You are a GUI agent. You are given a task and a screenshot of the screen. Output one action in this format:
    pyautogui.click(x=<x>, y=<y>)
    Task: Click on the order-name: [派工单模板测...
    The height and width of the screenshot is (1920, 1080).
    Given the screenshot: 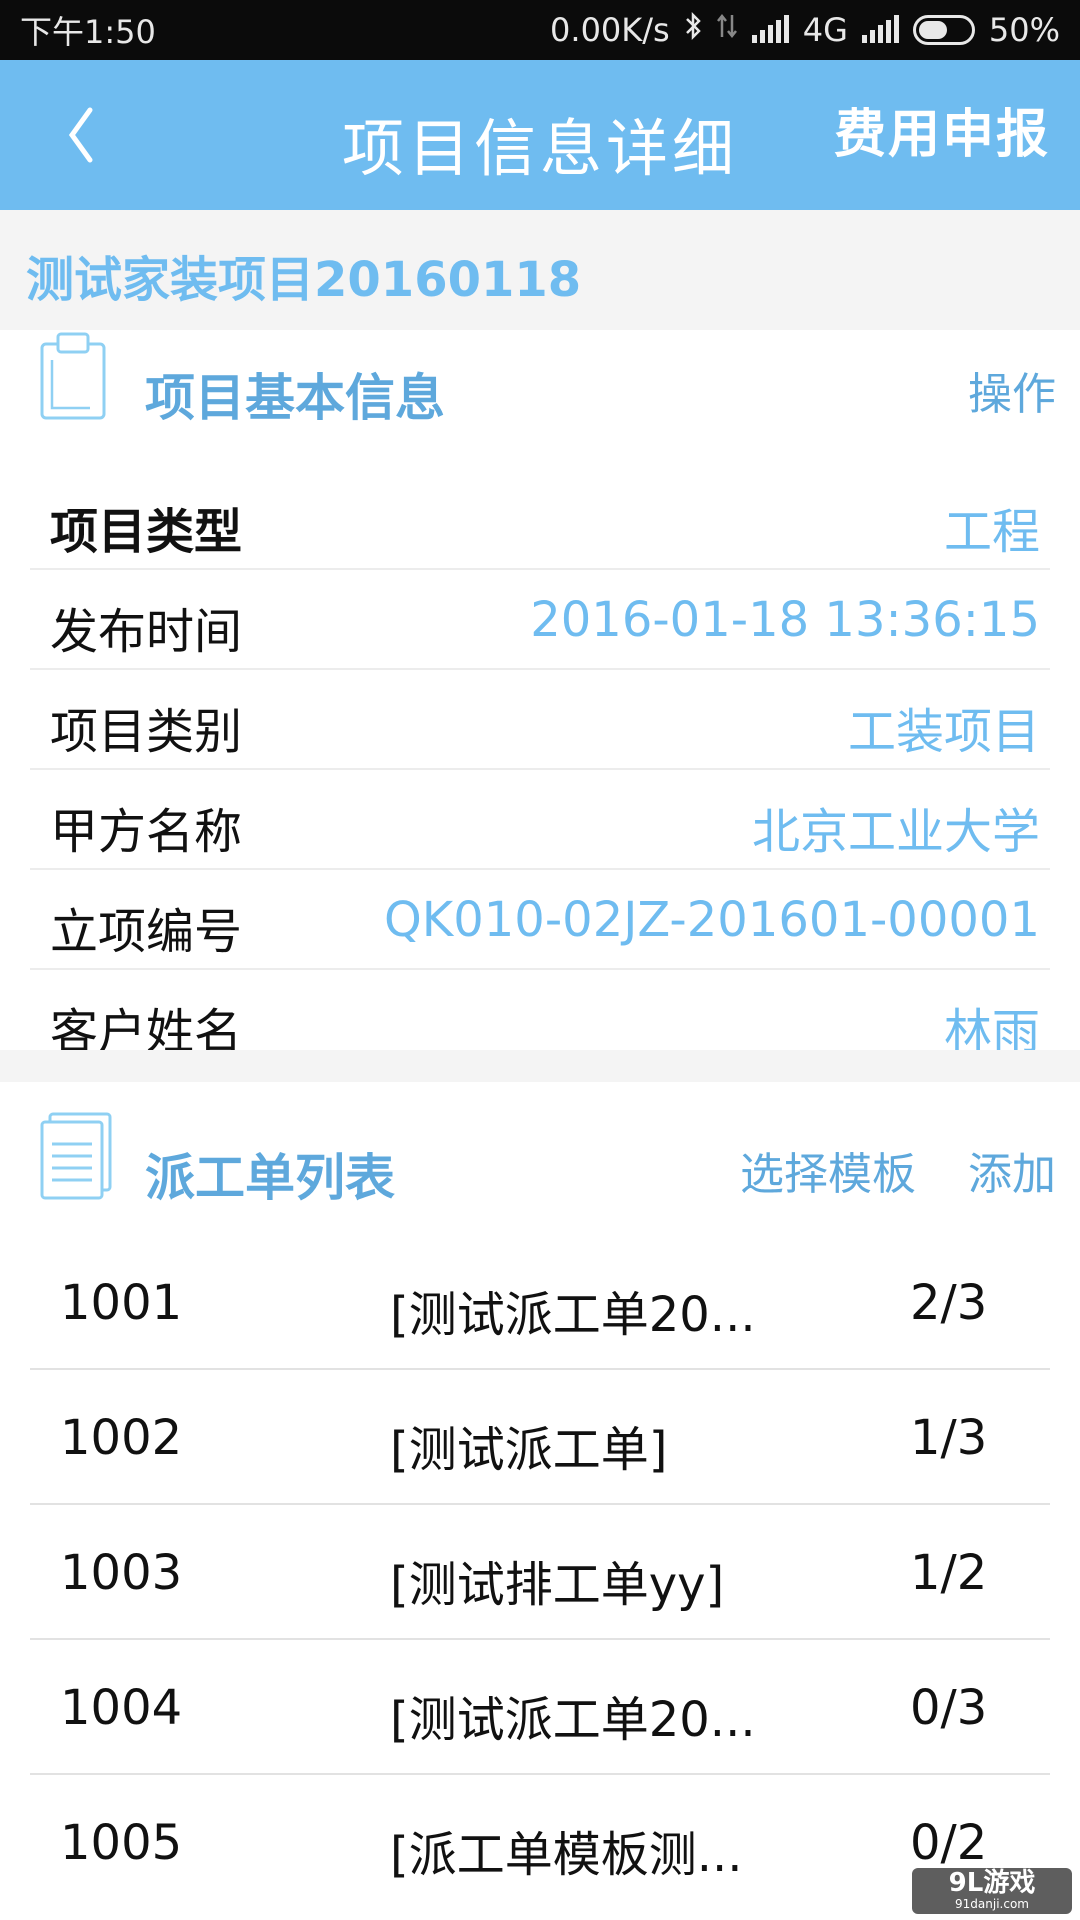 What is the action you would take?
    pyautogui.click(x=566, y=1855)
    